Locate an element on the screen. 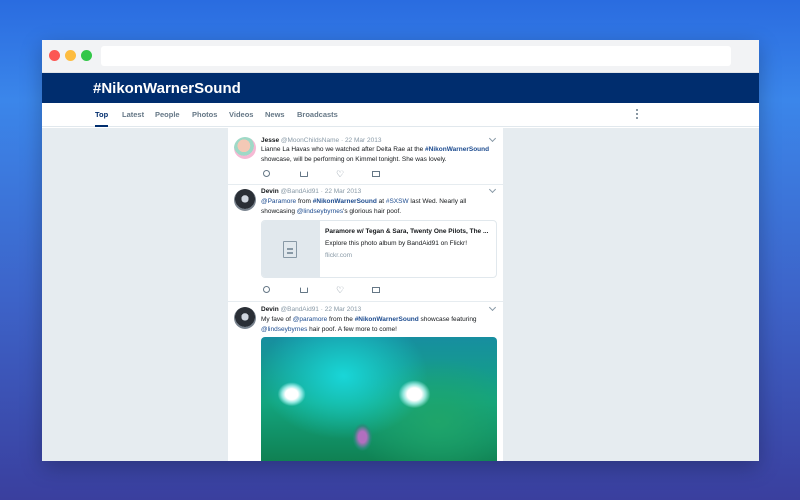 The height and width of the screenshot is (500, 800). search-header: #NikonWarnerSound is located at coordinates (400, 88).